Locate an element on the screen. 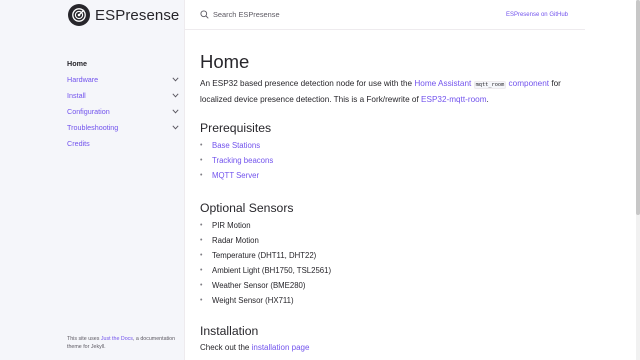 This screenshot has width=640, height=360. installation-paragraph: Check out the installation page is located at coordinates (254, 347).